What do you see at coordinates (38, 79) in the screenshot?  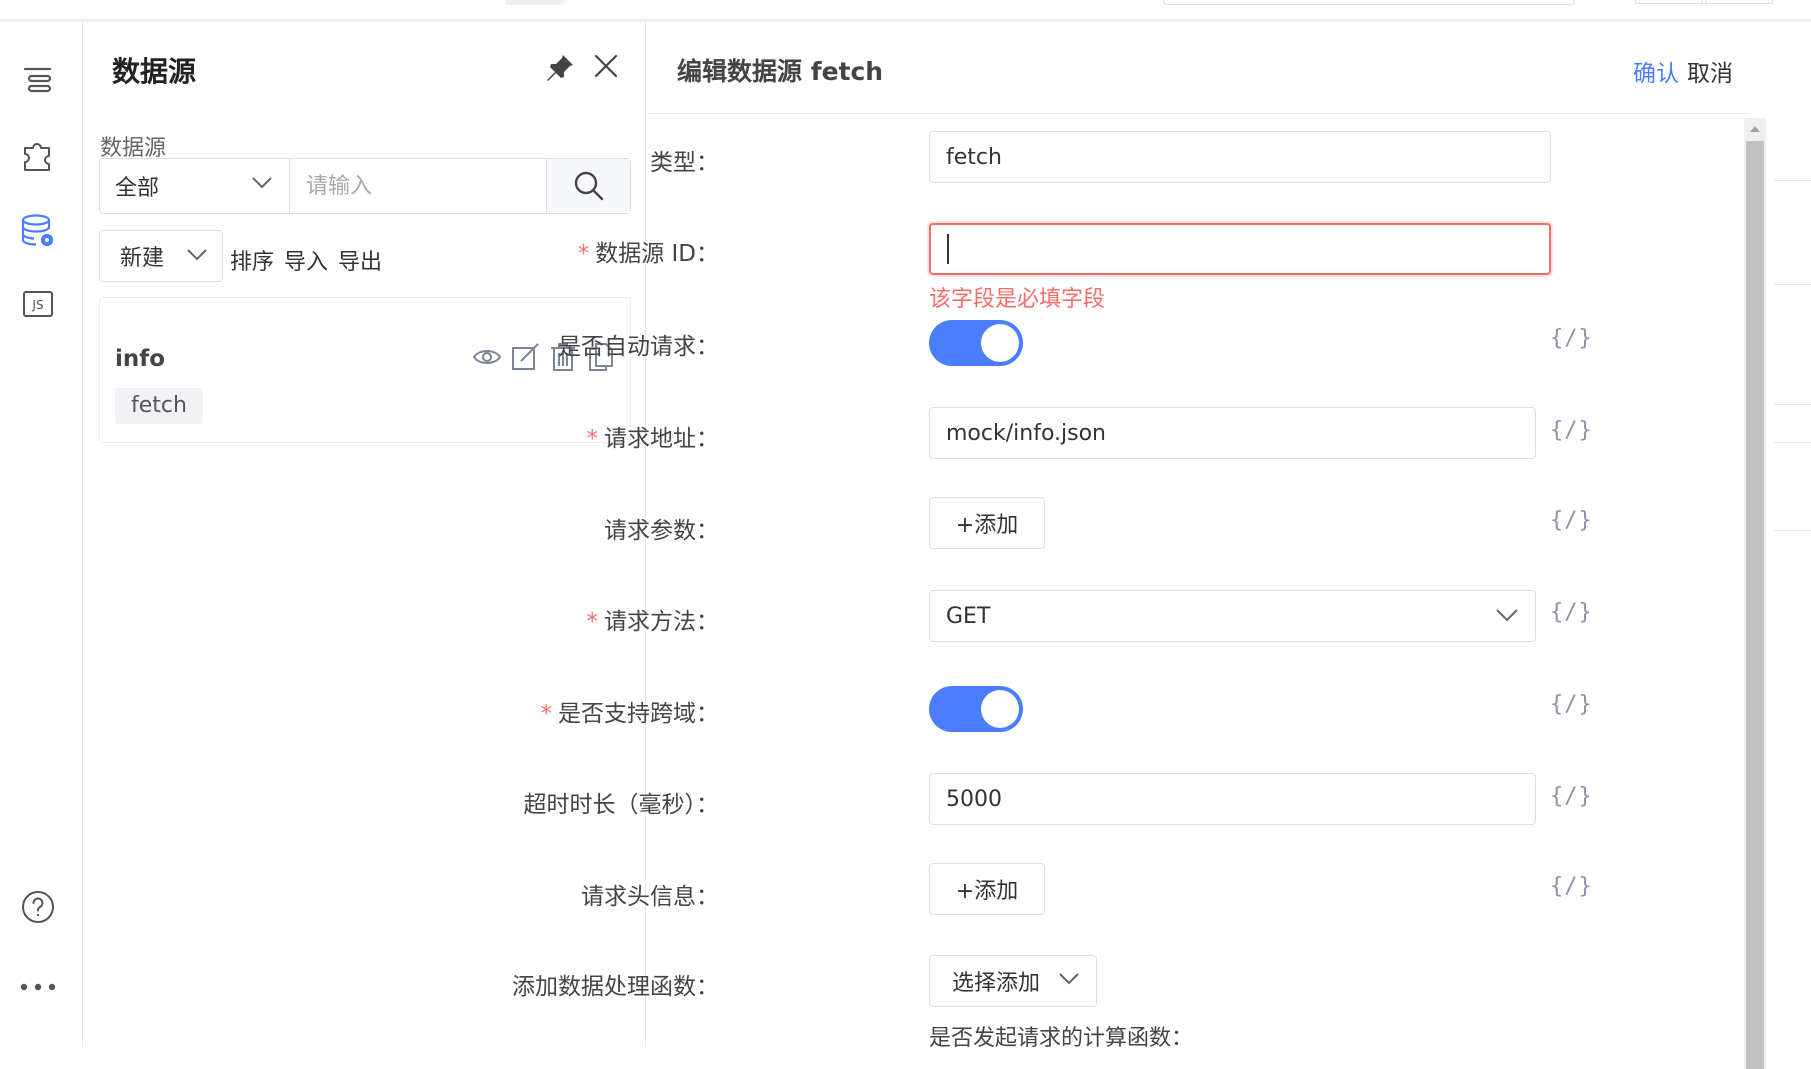 I see `outline-icon` at bounding box center [38, 79].